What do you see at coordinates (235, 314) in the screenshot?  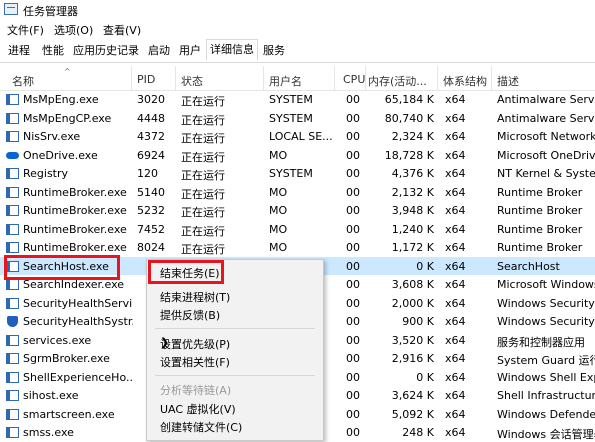 I see `menu-item-feedback: 提供反馈(B)` at bounding box center [235, 314].